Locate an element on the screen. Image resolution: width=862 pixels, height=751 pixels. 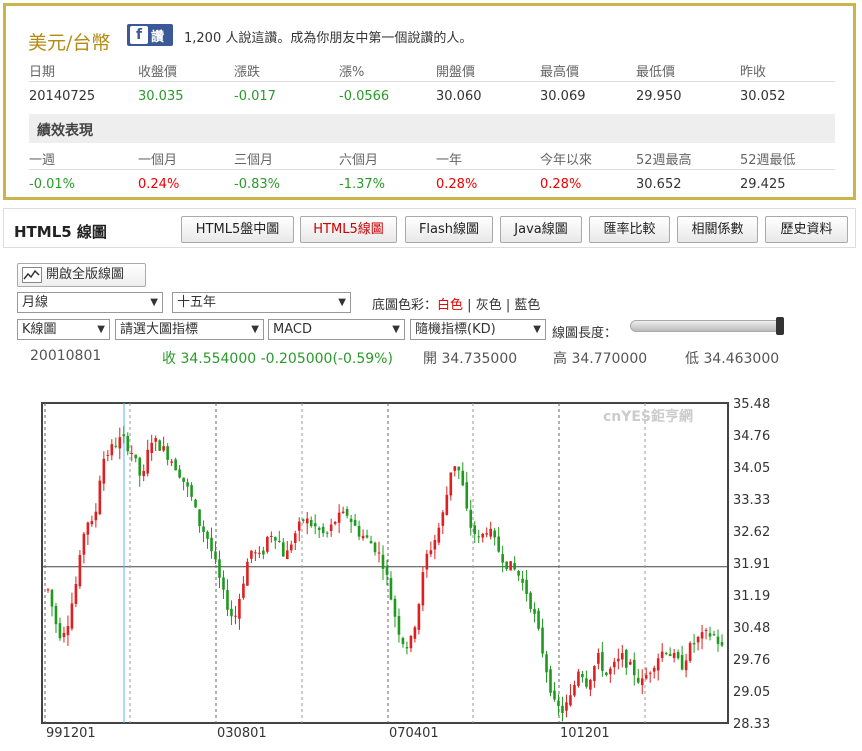
bg-white-link: 白色 is located at coordinates (450, 305).